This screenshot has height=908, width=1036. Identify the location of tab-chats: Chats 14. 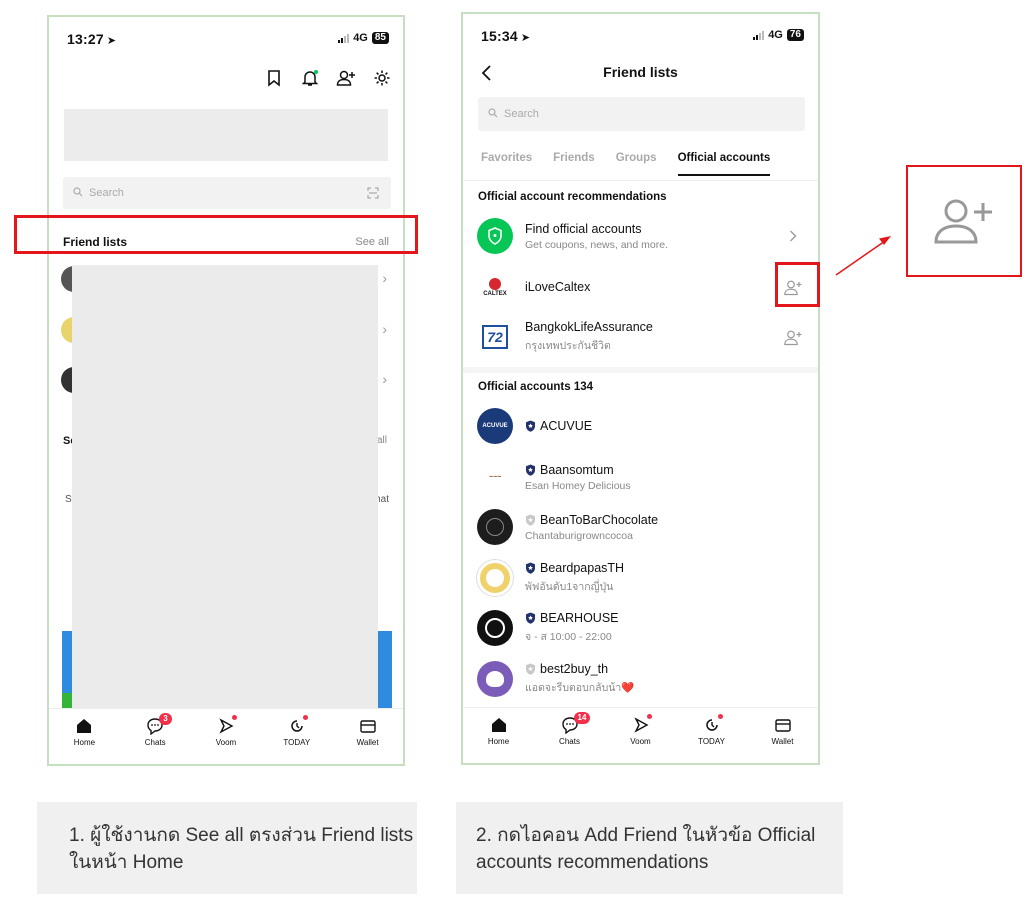
(570, 737).